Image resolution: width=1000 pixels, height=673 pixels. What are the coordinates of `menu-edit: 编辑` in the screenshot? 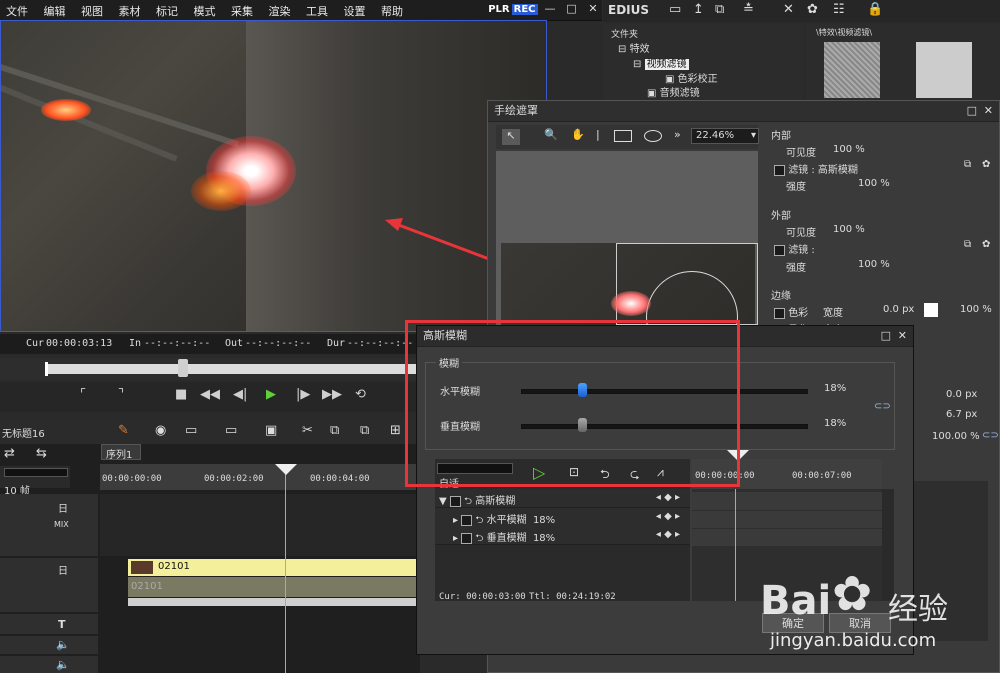 It's located at (55, 9).